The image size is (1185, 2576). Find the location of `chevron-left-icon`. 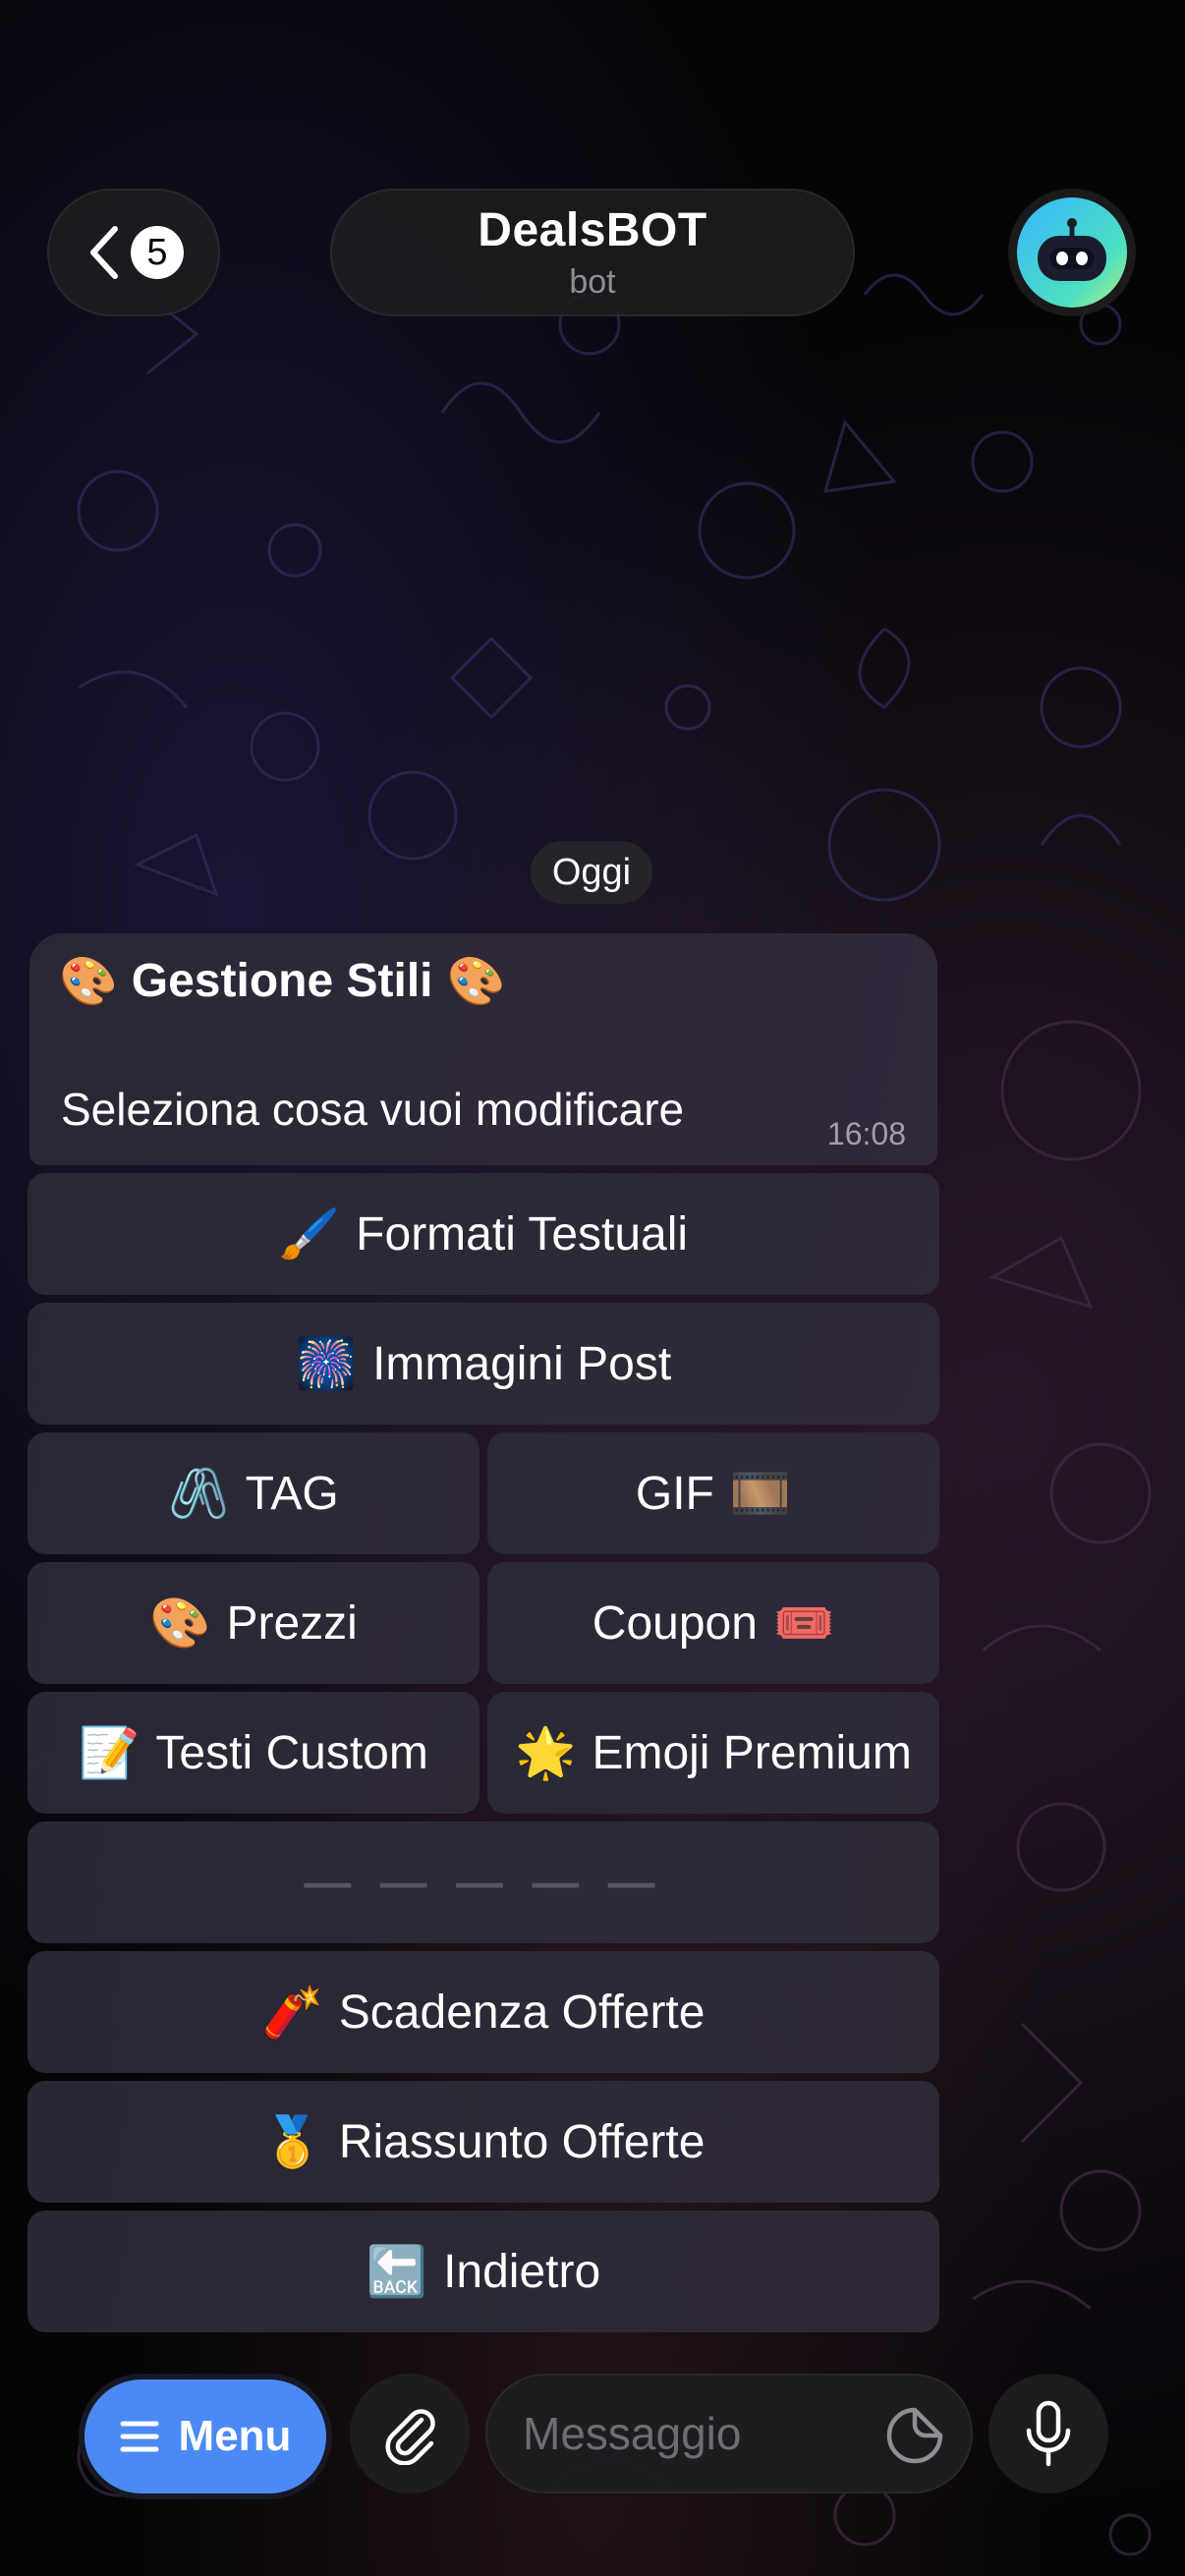

chevron-left-icon is located at coordinates (104, 252).